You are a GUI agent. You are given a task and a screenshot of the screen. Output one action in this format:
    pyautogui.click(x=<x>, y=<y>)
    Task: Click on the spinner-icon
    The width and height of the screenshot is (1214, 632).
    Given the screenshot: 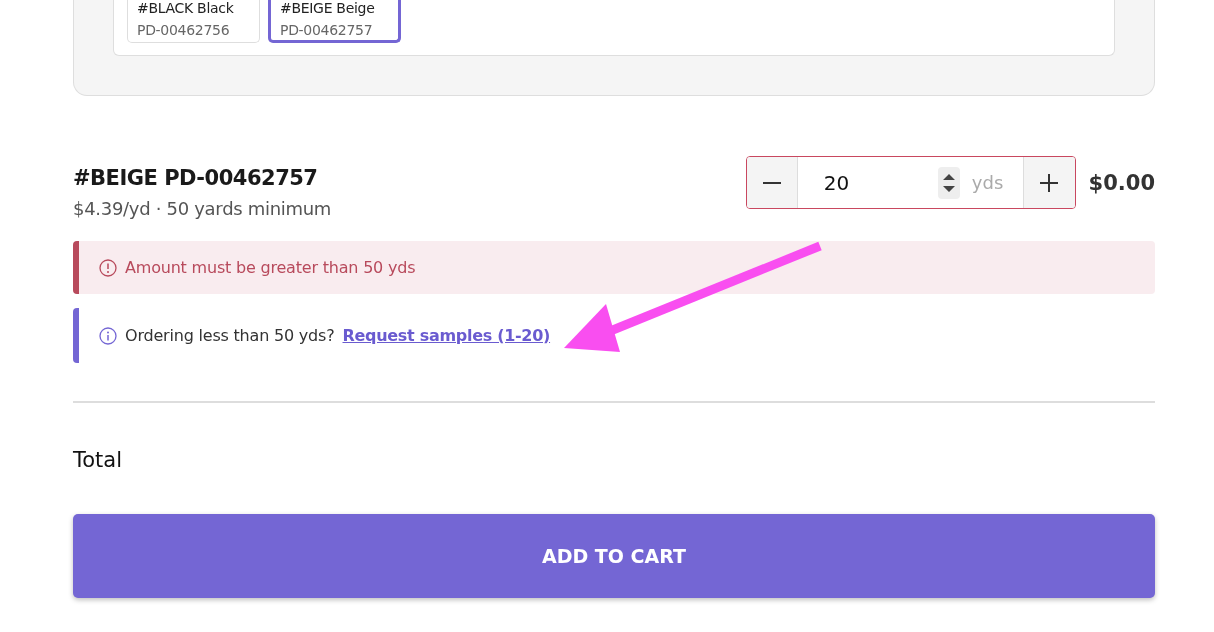 What is the action you would take?
    pyautogui.click(x=948, y=182)
    